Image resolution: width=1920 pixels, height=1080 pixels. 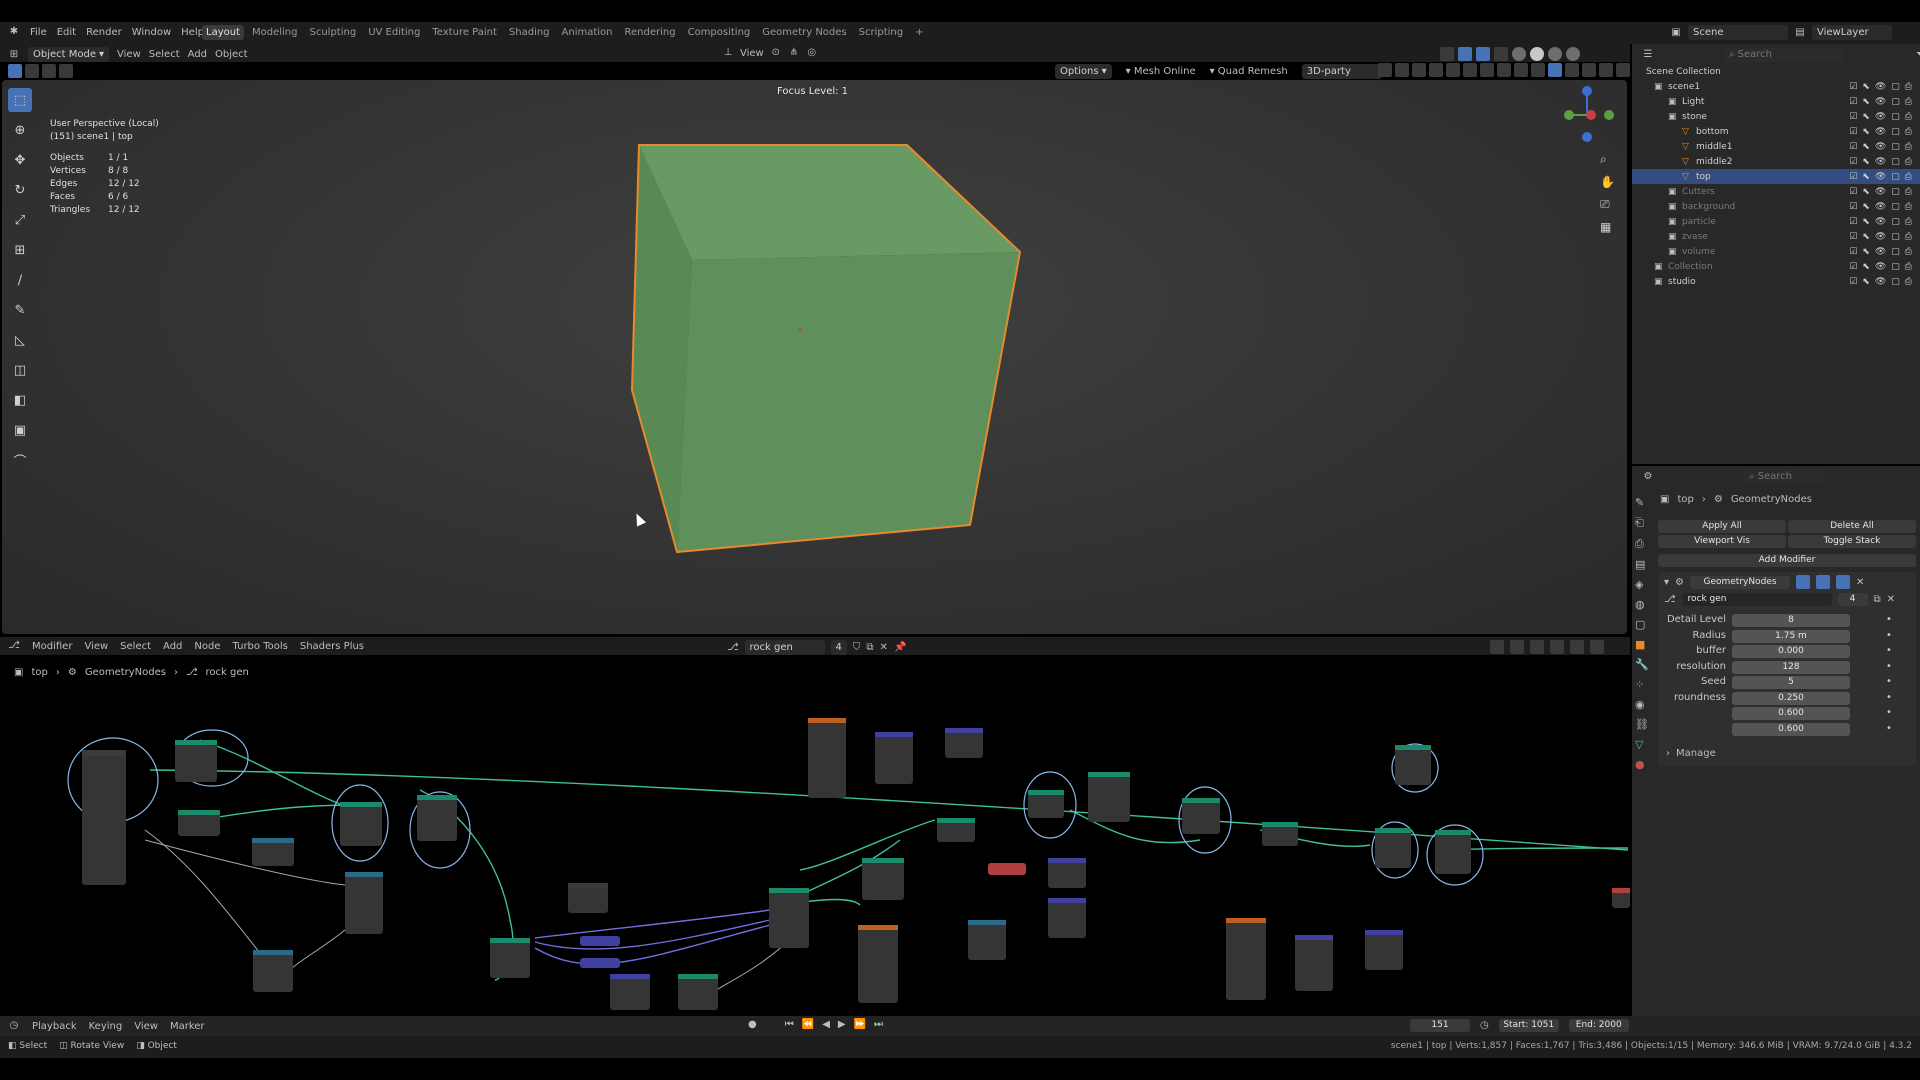 I want to click on cursor-tool-icon: ⊕, so click(x=20, y=130).